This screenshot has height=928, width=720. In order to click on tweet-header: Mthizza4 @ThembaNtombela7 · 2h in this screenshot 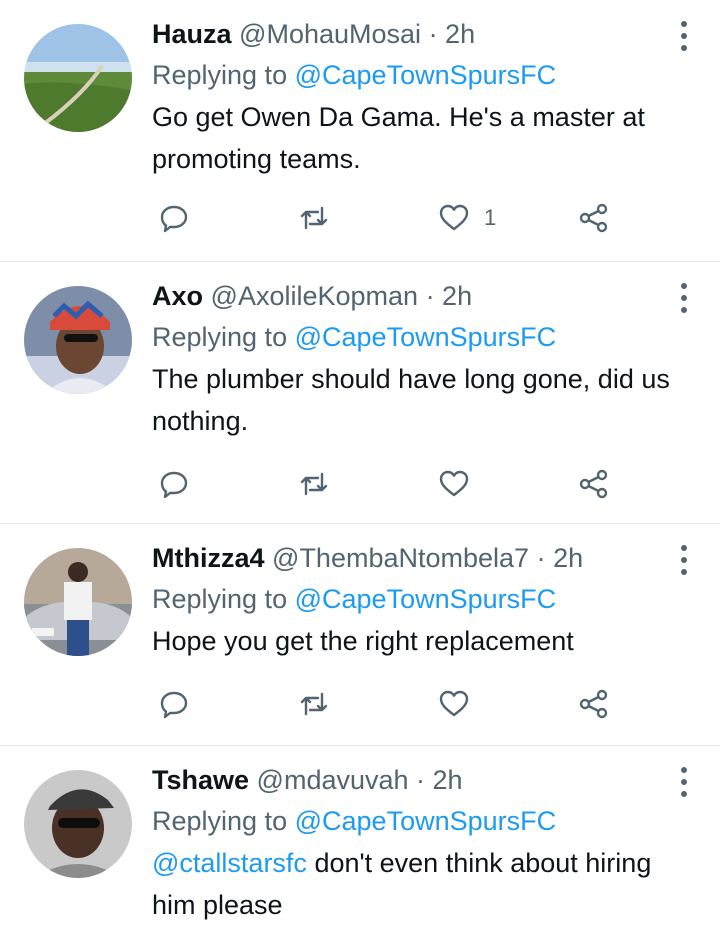, I will do `click(416, 558)`.